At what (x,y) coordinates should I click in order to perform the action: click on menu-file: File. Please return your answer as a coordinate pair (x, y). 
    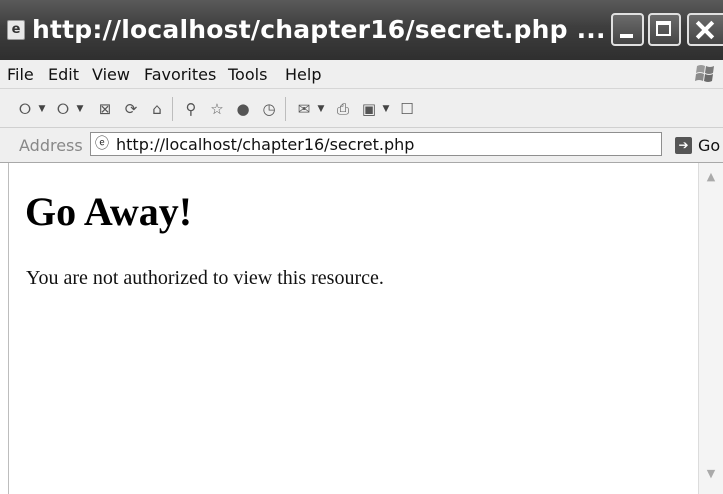
    Looking at the image, I should click on (20, 74).